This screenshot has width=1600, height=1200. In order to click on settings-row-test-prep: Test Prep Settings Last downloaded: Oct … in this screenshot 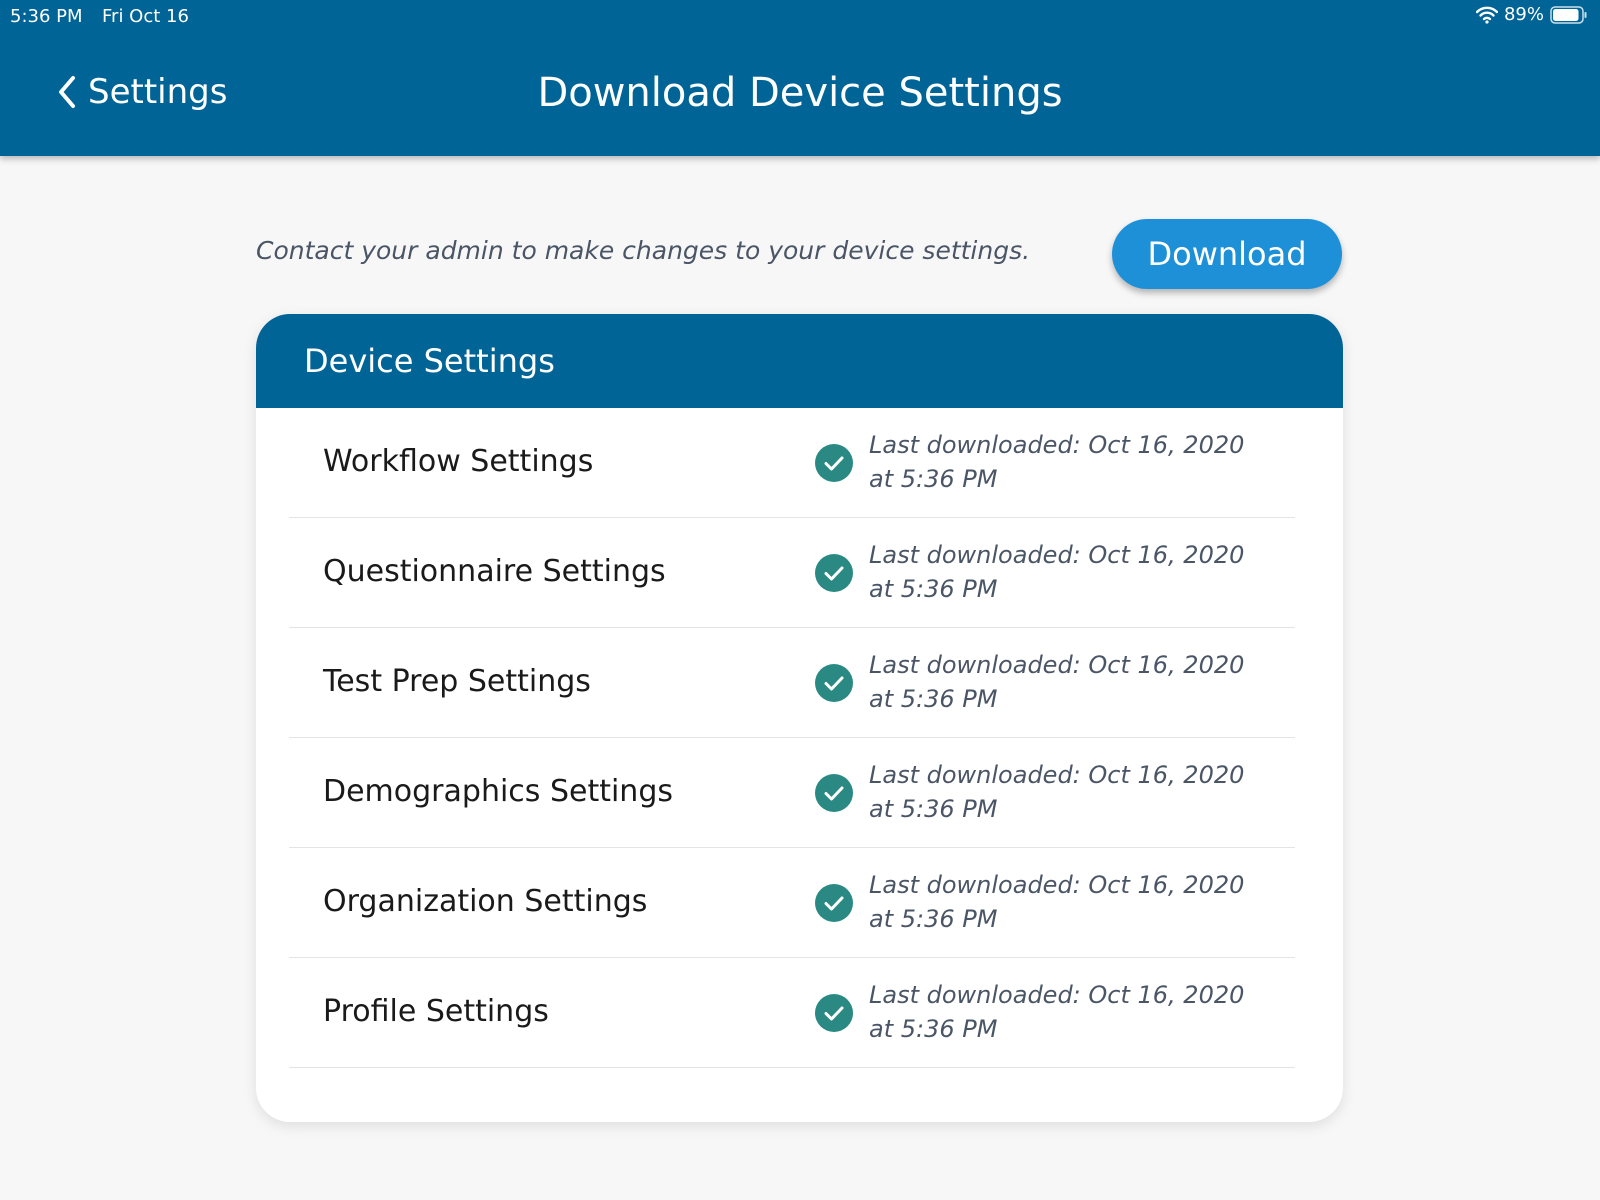, I will do `click(792, 683)`.